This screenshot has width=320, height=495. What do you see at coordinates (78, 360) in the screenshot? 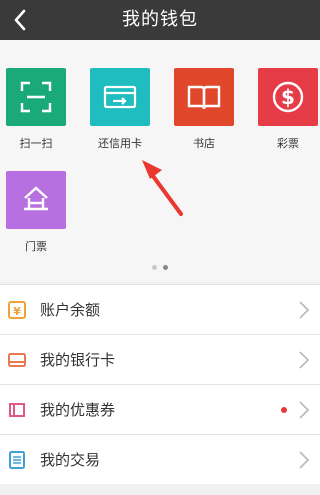
I see `menu-item-label: 我的银行卡` at bounding box center [78, 360].